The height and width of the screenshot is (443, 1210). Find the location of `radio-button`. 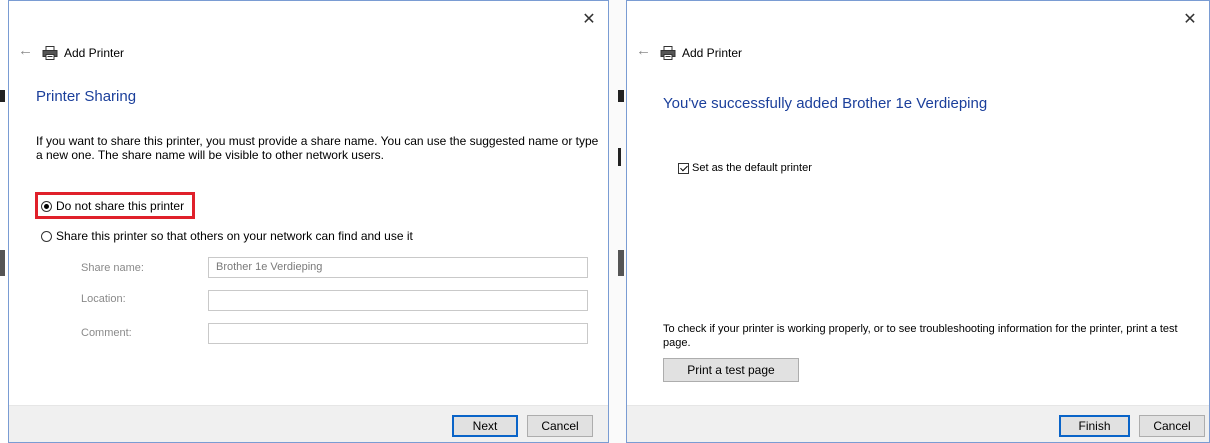

radio-button is located at coordinates (46, 236).